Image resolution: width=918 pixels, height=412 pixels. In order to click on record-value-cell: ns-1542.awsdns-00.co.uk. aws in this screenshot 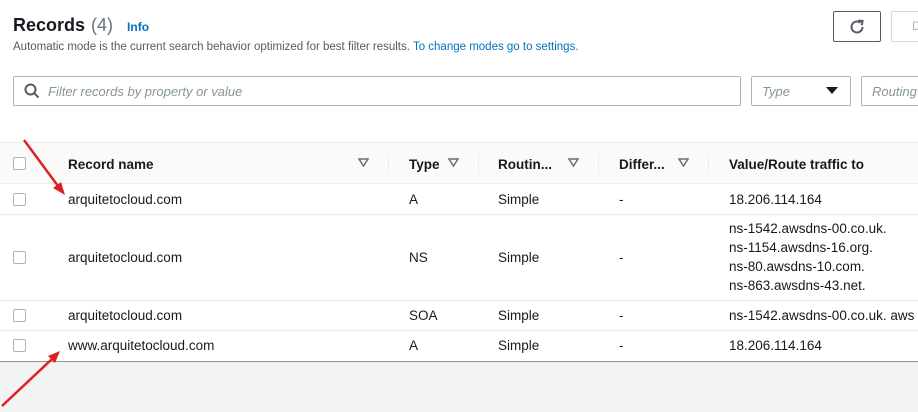, I will do `click(822, 315)`.